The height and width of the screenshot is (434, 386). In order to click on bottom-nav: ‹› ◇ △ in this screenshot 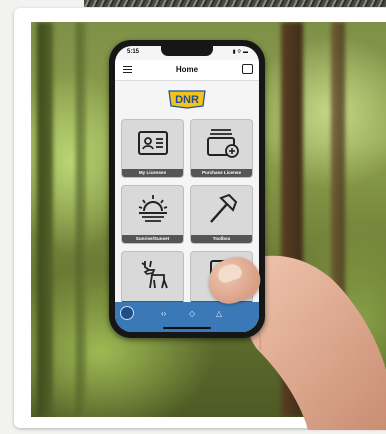, I will do `click(187, 317)`.